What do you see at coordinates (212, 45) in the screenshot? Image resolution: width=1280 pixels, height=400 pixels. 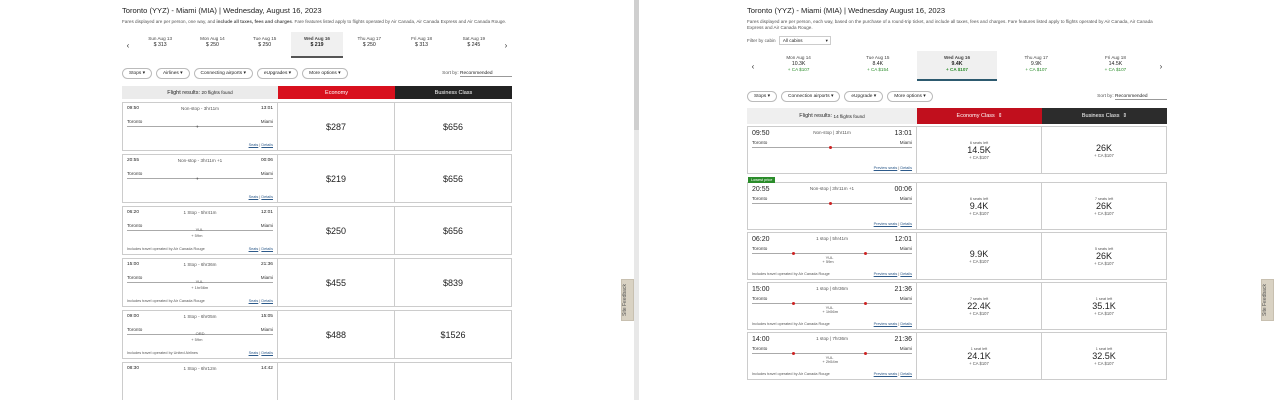 I see `date-option: Mon Aug 14 $ 250` at bounding box center [212, 45].